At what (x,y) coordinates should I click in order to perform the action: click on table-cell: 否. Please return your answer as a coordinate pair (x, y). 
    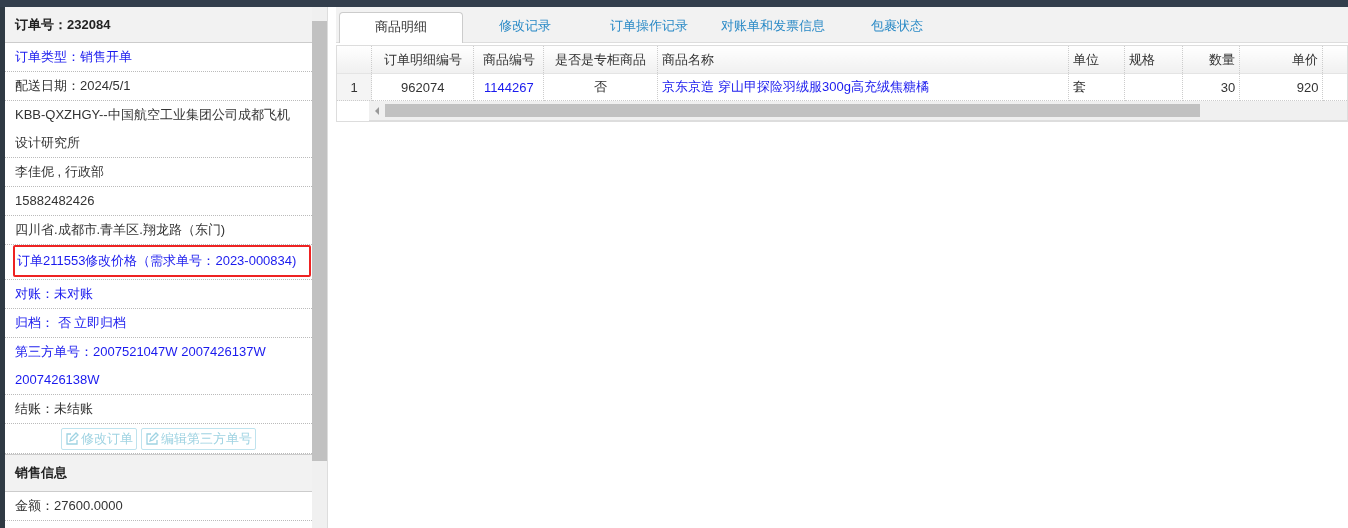
    Looking at the image, I should click on (600, 87).